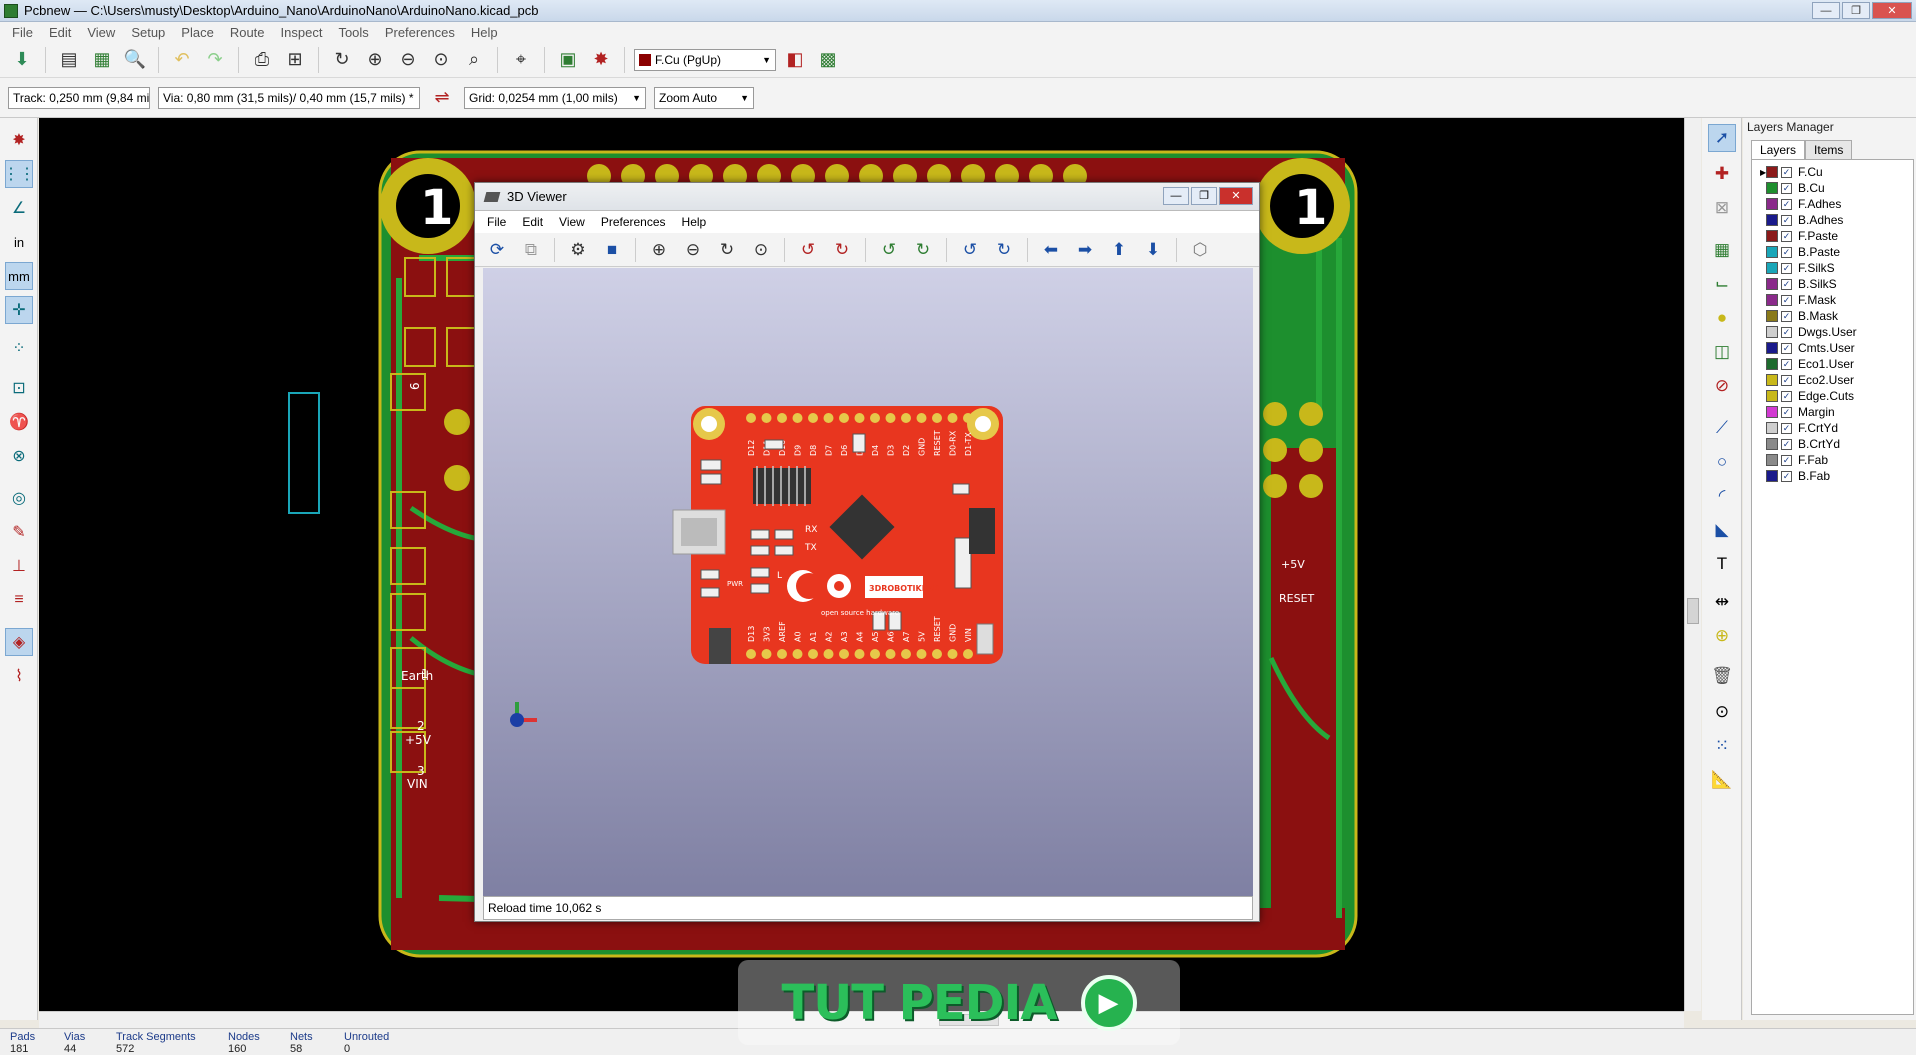  I want to click on 3d-menu-file: File, so click(496, 222).